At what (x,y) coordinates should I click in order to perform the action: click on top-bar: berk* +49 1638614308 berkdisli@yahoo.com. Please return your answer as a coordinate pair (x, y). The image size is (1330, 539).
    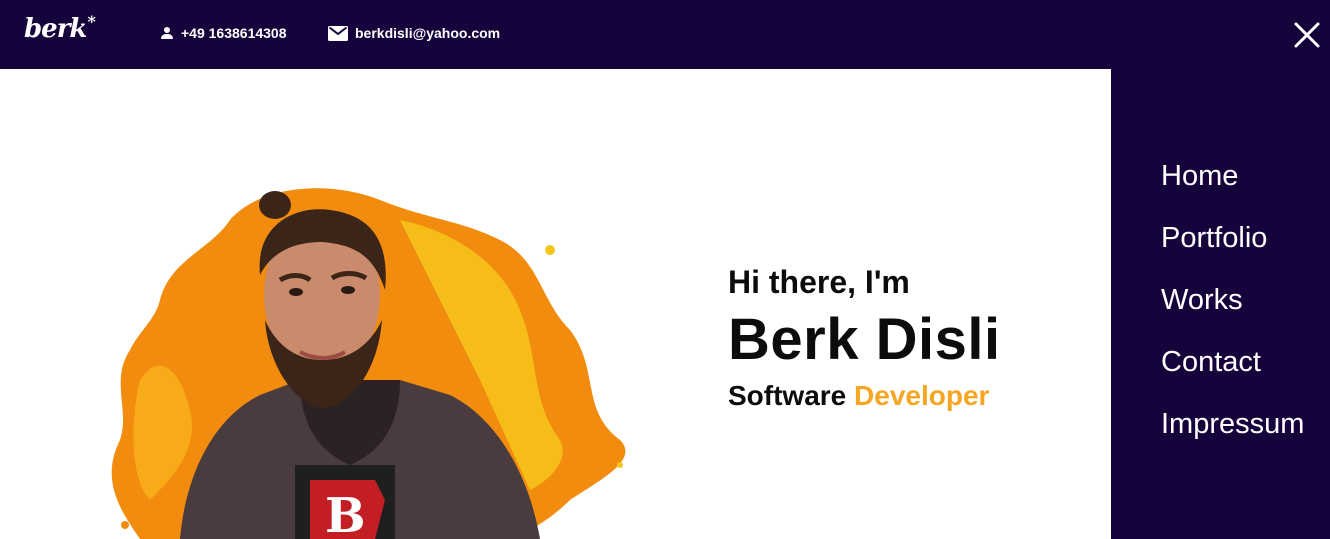
    Looking at the image, I should click on (665, 34).